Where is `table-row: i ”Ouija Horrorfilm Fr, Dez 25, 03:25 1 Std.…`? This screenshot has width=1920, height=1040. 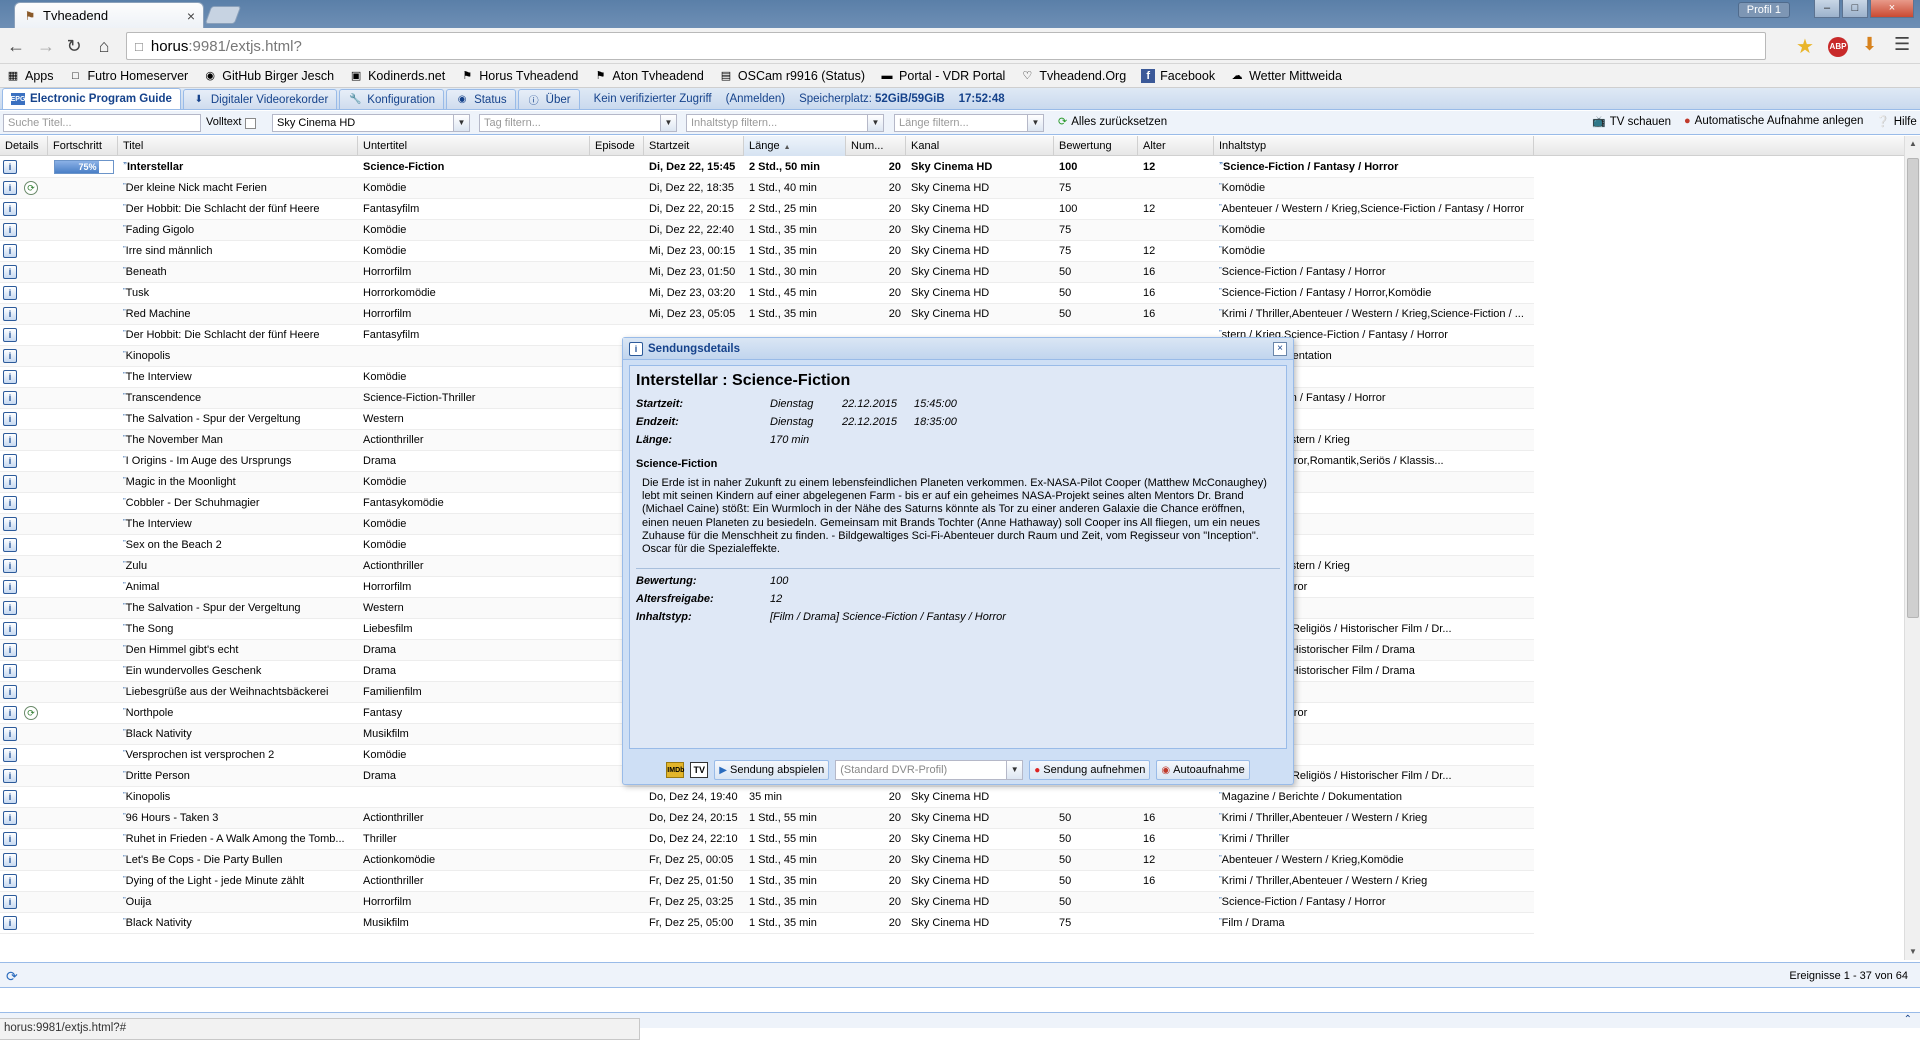 table-row: i ”Ouija Horrorfilm Fr, Dez 25, 03:25 1 Std.… is located at coordinates (767, 902).